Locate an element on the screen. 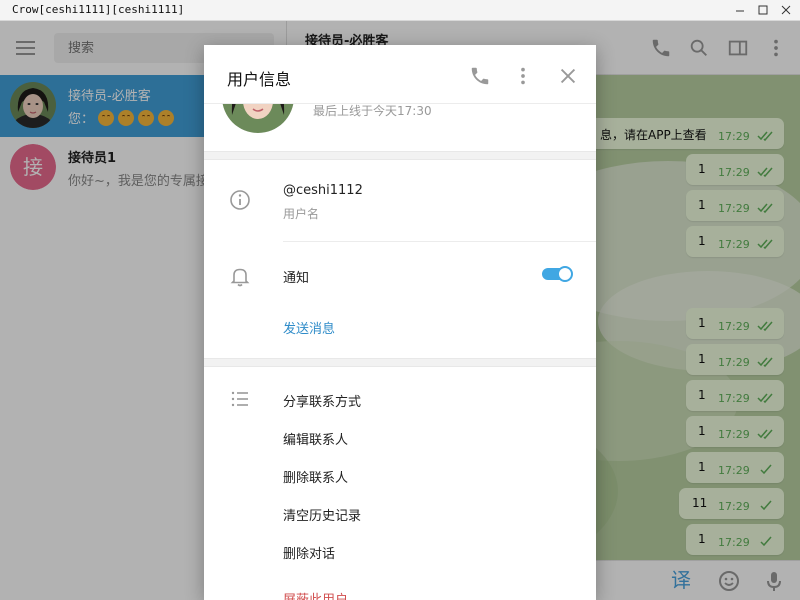 This screenshot has width=800, height=600. notifications-label: 通知 is located at coordinates (296, 278).